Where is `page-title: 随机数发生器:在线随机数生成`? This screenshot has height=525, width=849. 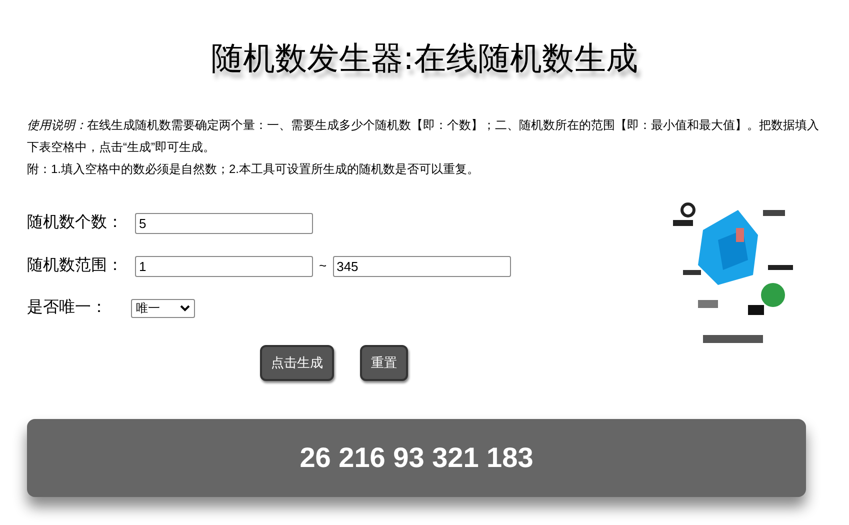 page-title: 随机数发生器:在线随机数生成 is located at coordinates (424, 58).